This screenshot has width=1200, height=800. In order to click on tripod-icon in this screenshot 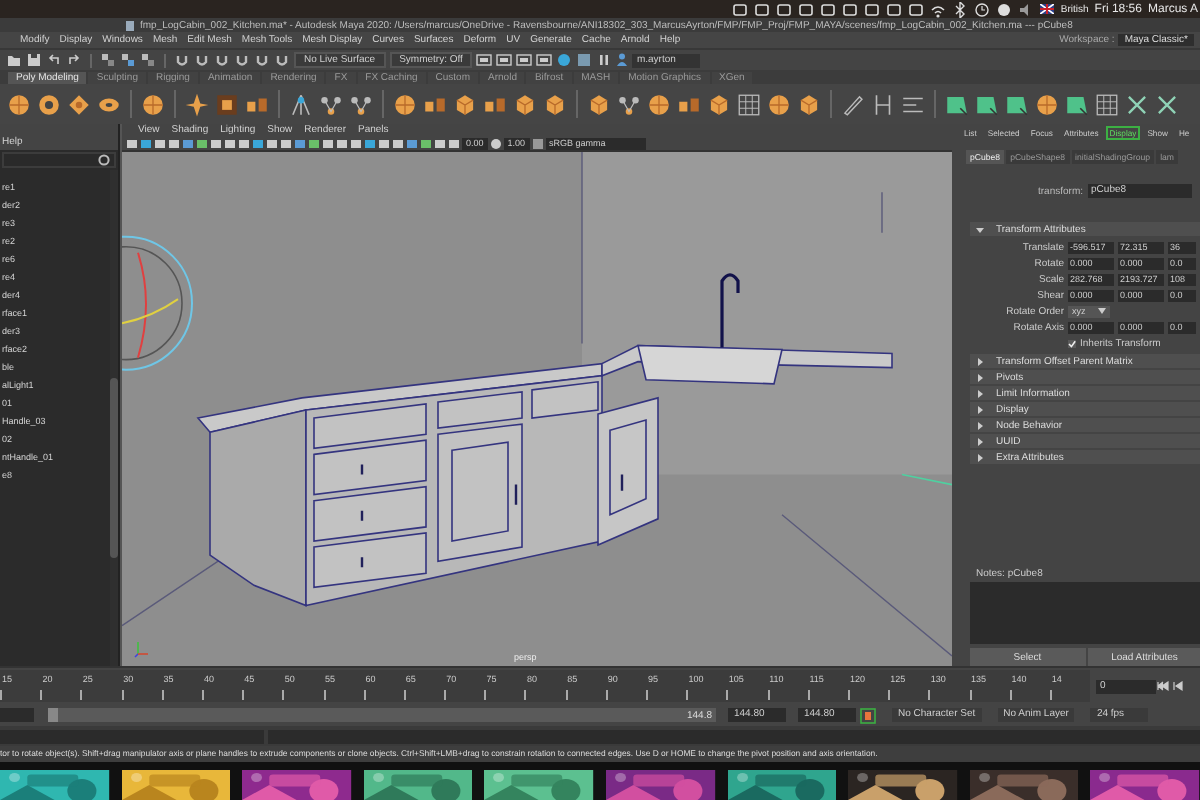, I will do `click(301, 104)`.